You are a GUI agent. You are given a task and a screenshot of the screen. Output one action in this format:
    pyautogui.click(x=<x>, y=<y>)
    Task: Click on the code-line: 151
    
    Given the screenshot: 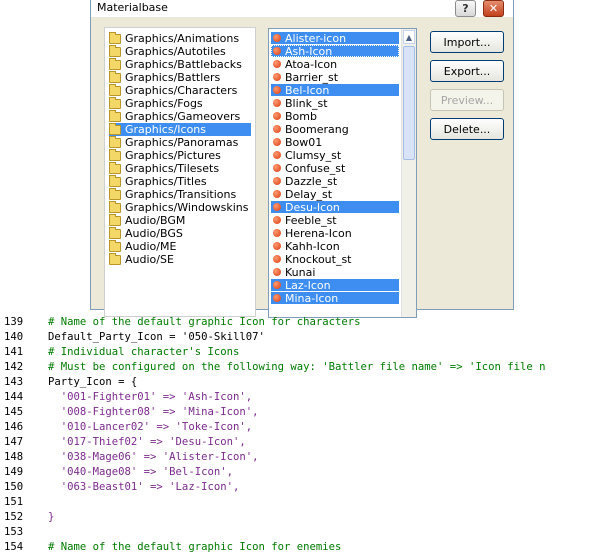 What is the action you would take?
    pyautogui.click(x=297, y=502)
    